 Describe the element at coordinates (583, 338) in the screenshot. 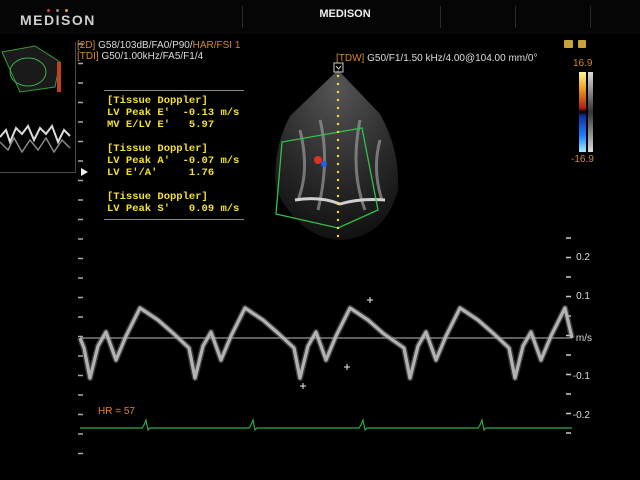

I see `scale-unit: m/s` at that location.